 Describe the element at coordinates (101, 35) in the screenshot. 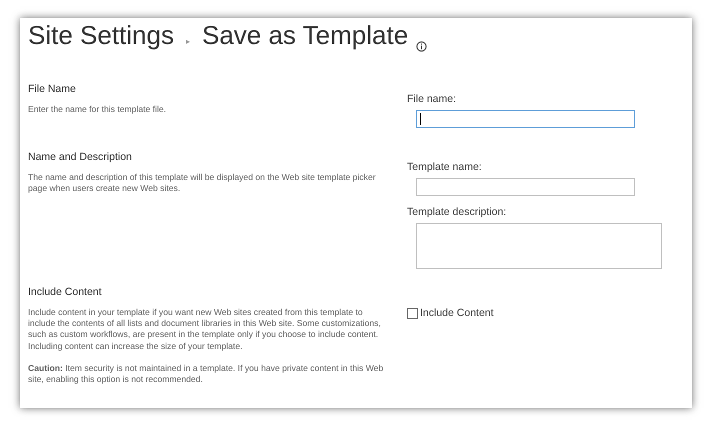

I see `breadcrumb-link: Site Settings` at that location.